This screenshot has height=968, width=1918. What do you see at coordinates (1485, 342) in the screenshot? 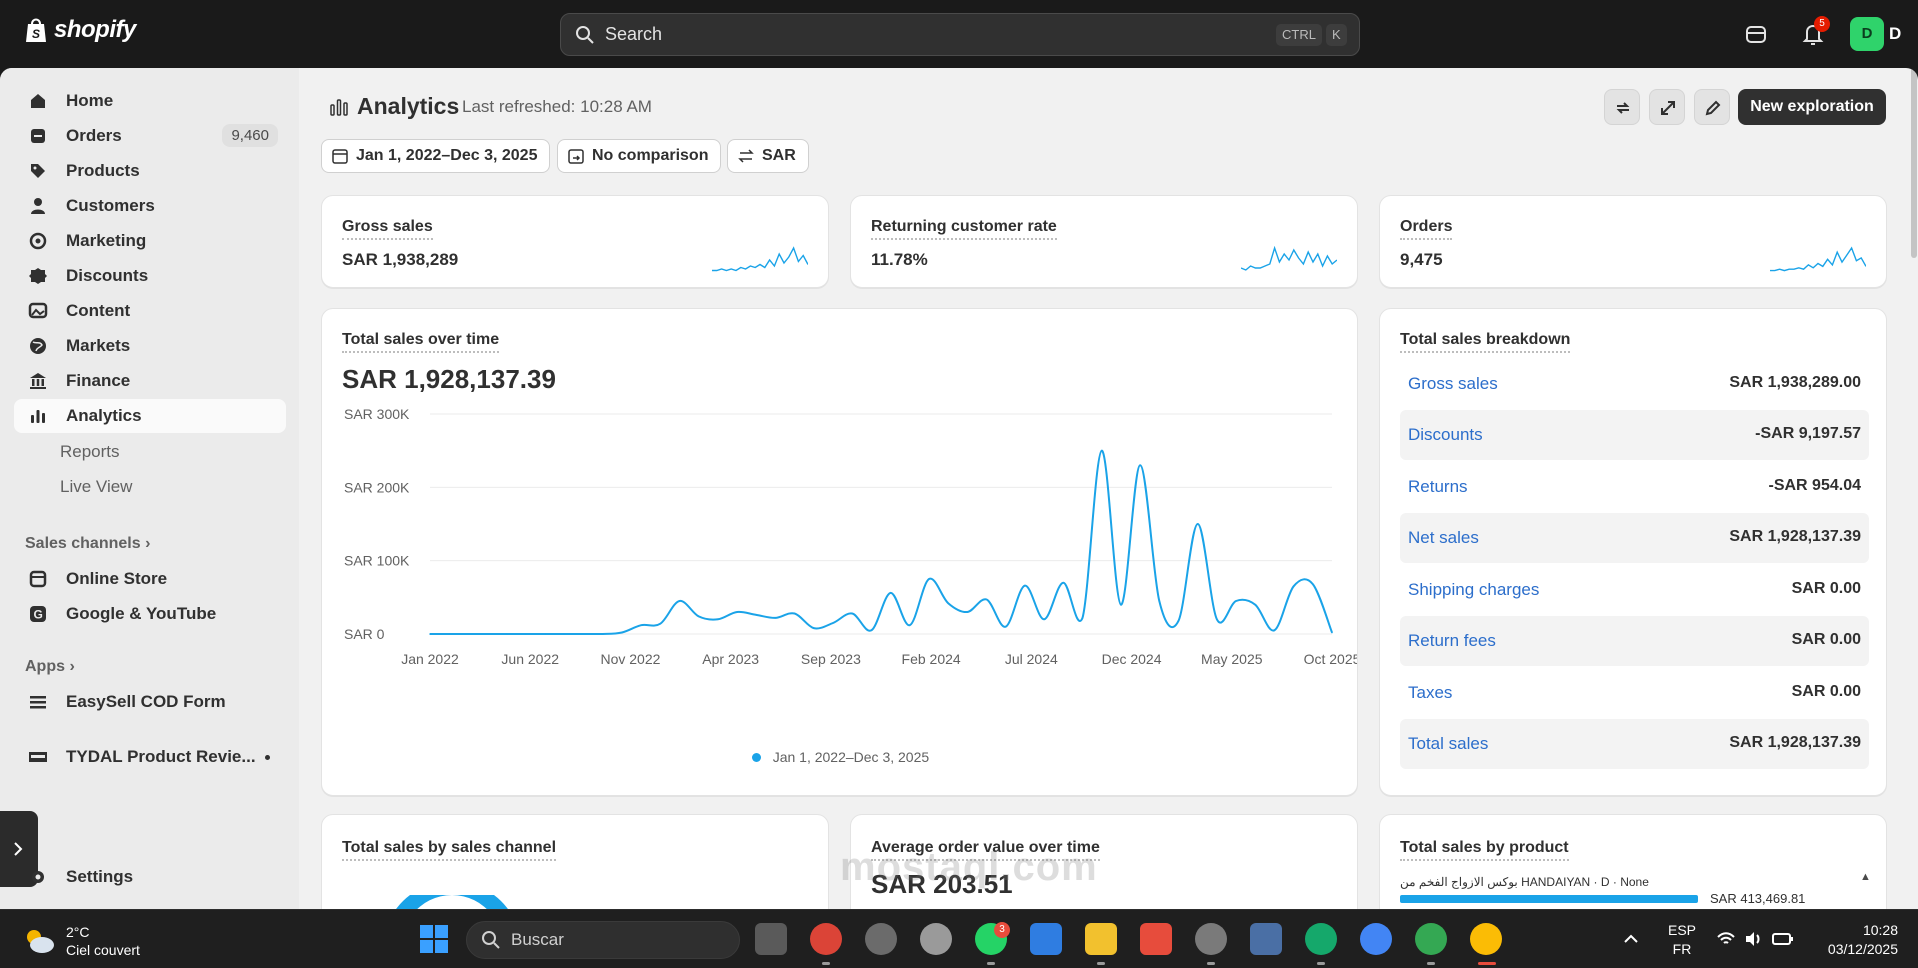
I see `breakdown-title: Total sales breakdown` at bounding box center [1485, 342].